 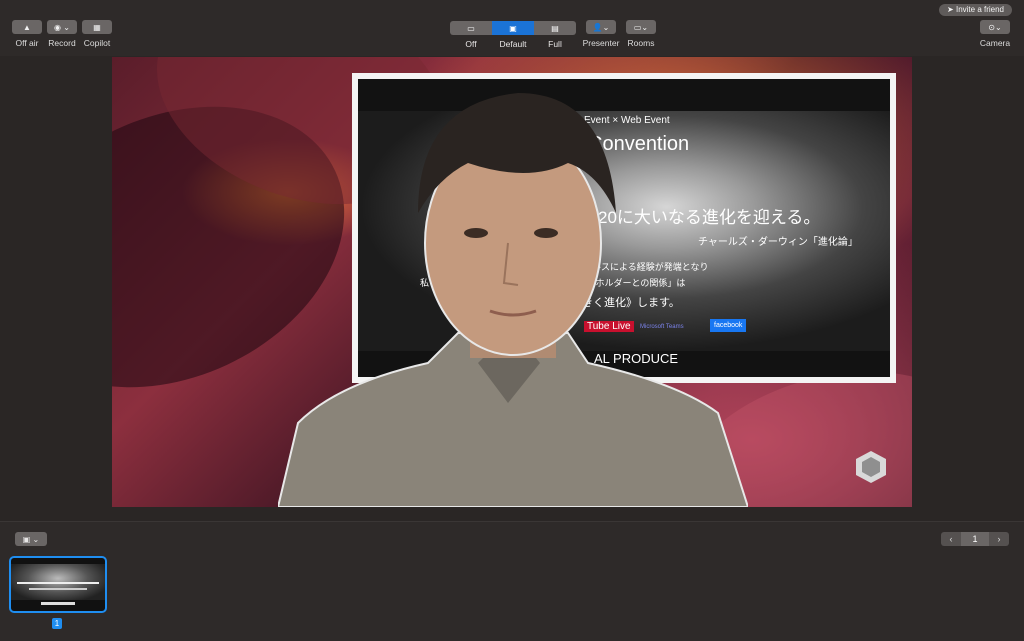 I want to click on layout-default-label: Default, so click(x=513, y=44).